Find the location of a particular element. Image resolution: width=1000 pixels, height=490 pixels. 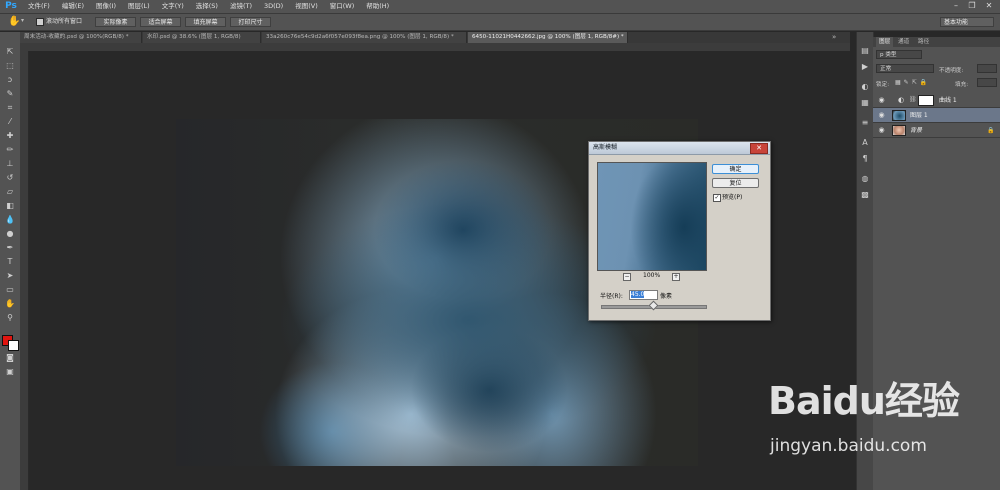

blur-preview-image is located at coordinates (652, 216).